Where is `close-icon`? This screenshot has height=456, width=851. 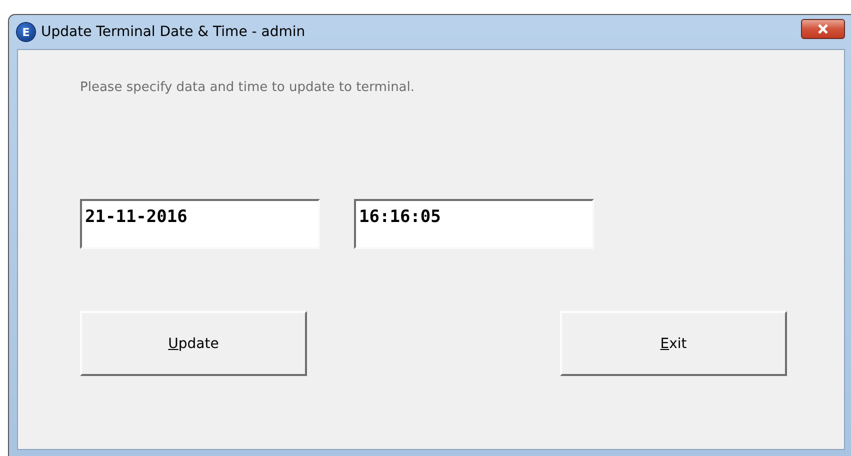 close-icon is located at coordinates (823, 29).